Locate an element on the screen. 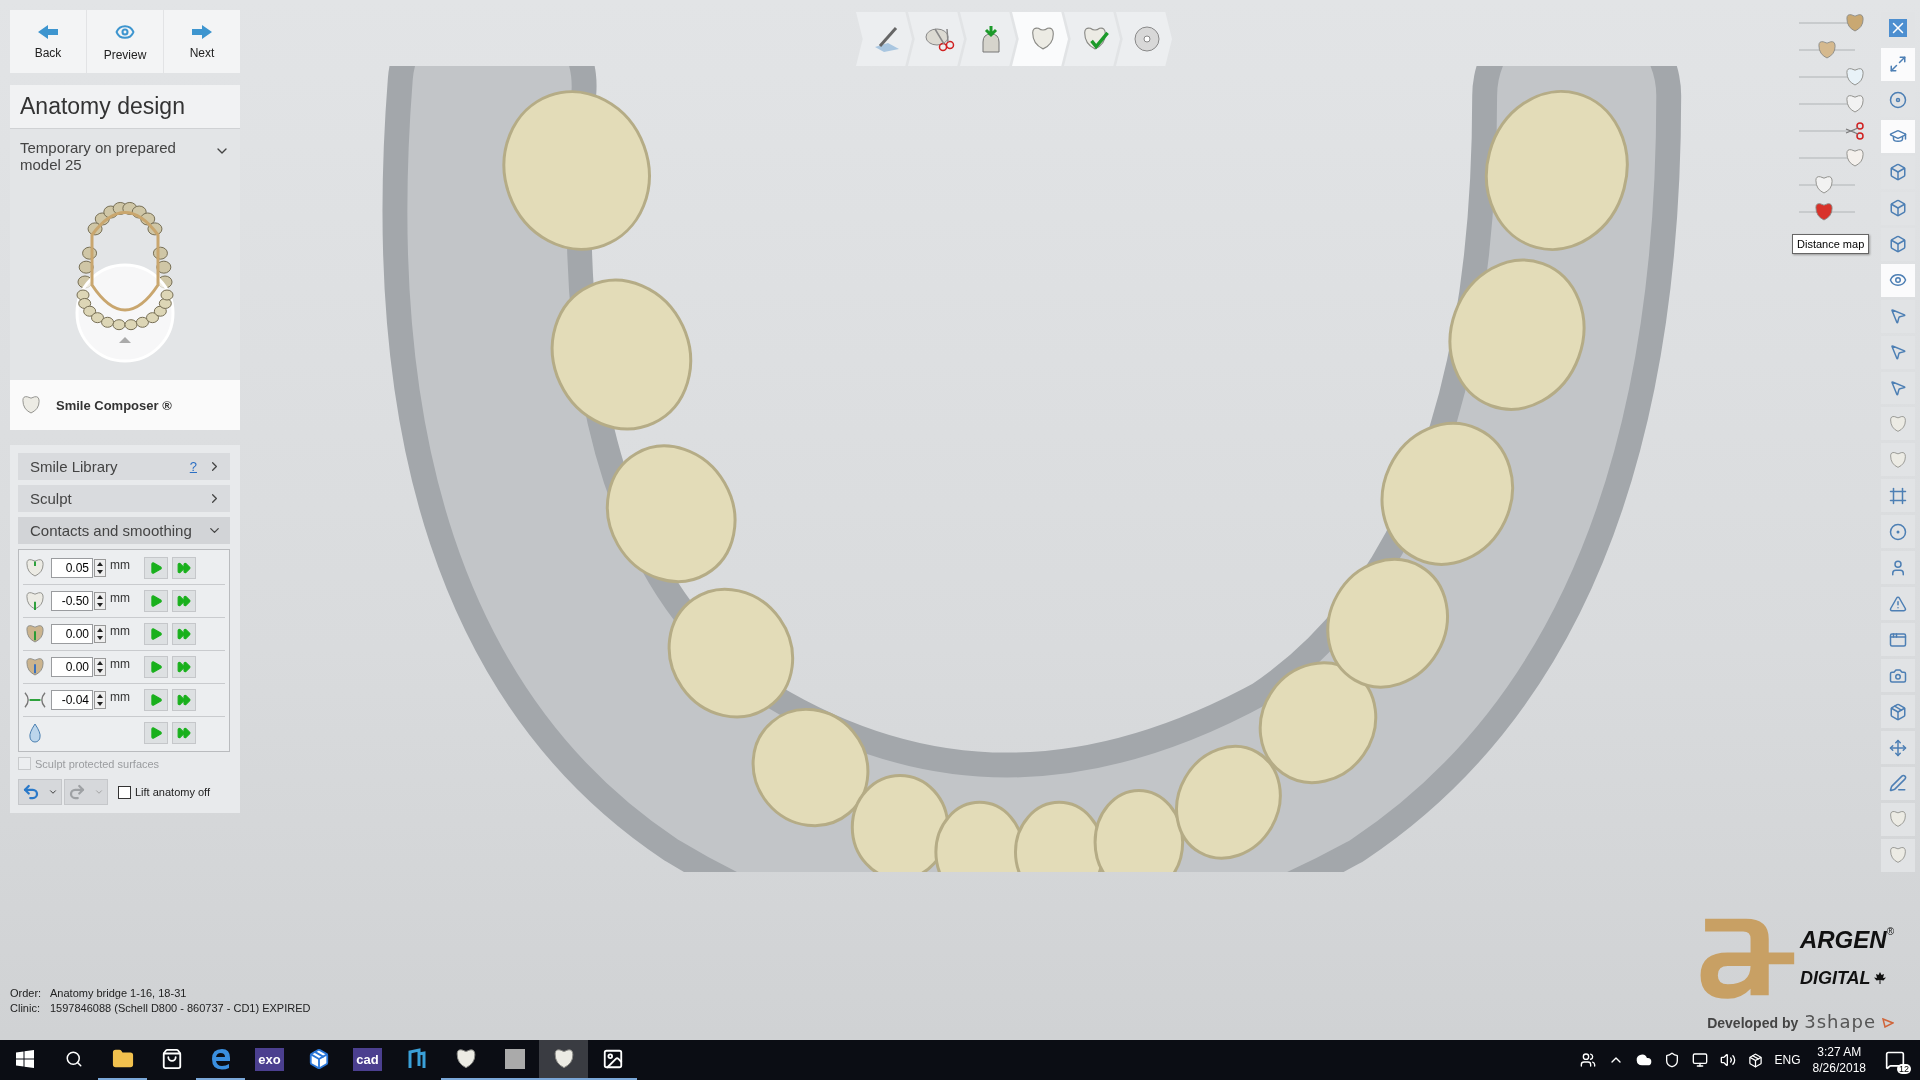 The image size is (1920, 1080). pen-icon is located at coordinates (1898, 783).